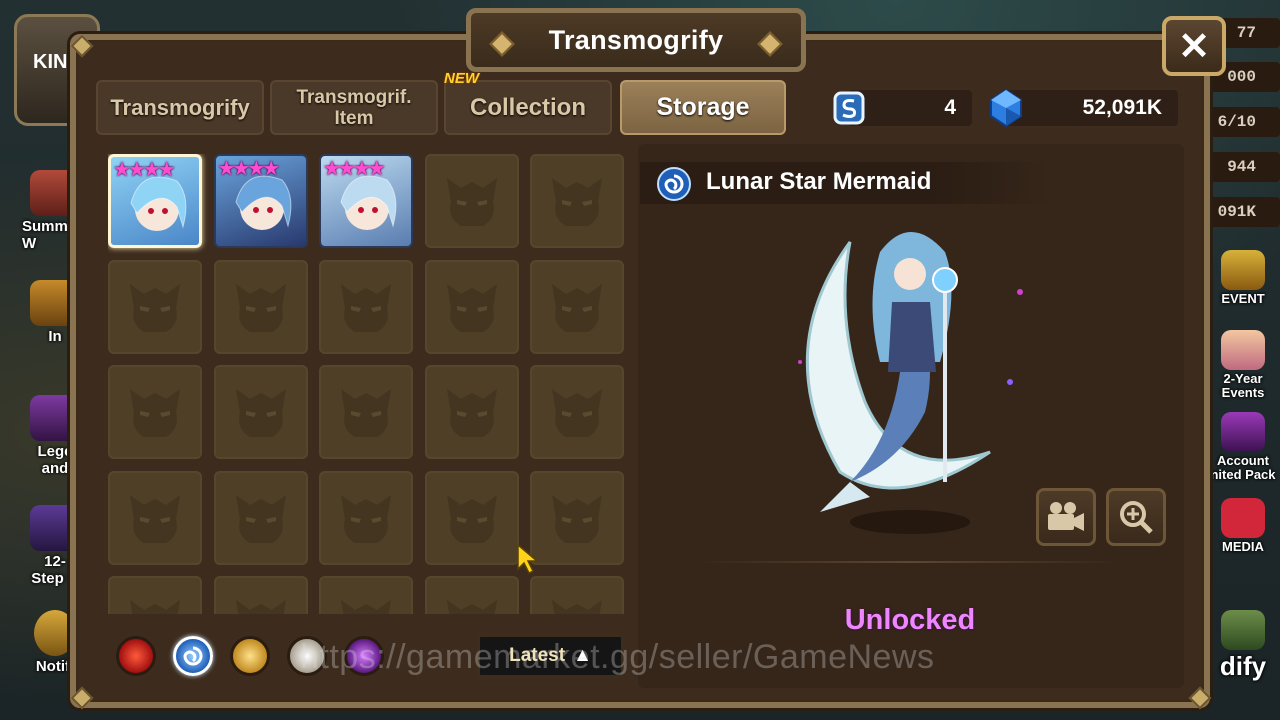 The width and height of the screenshot is (1280, 720). What do you see at coordinates (950, 107) in the screenshot?
I see `transmog-stone-count: 4` at bounding box center [950, 107].